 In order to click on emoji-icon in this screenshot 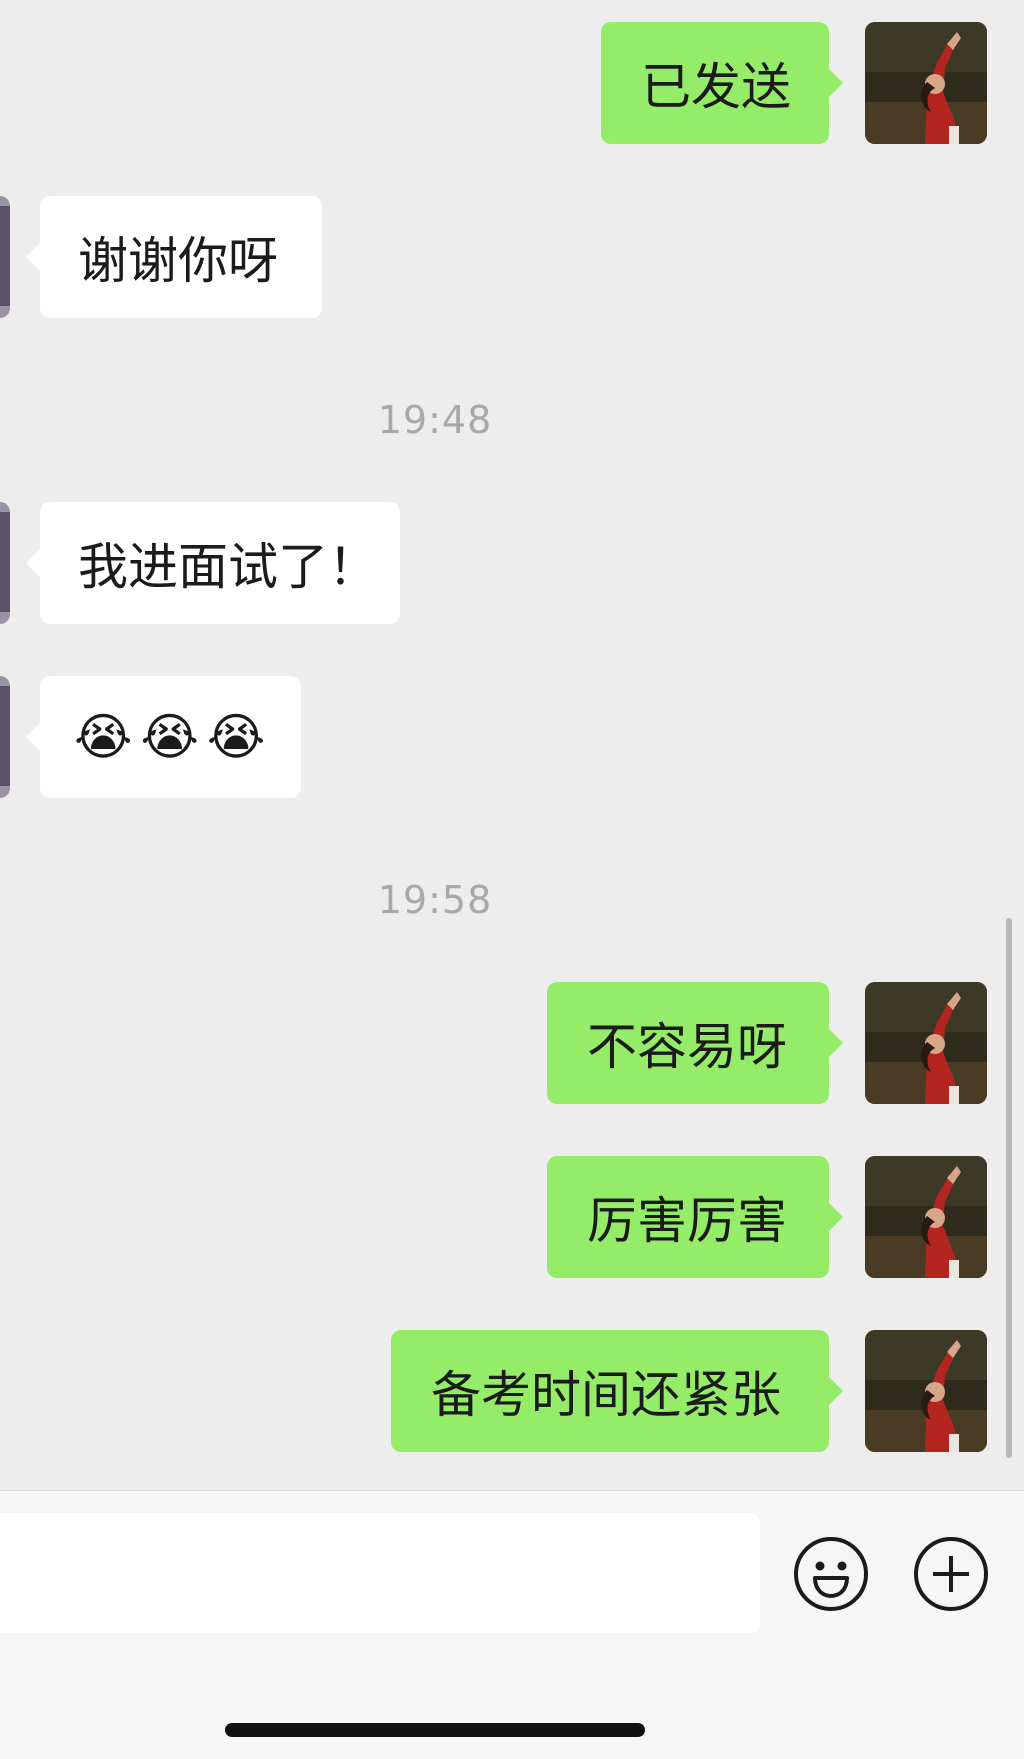, I will do `click(831, 1574)`.